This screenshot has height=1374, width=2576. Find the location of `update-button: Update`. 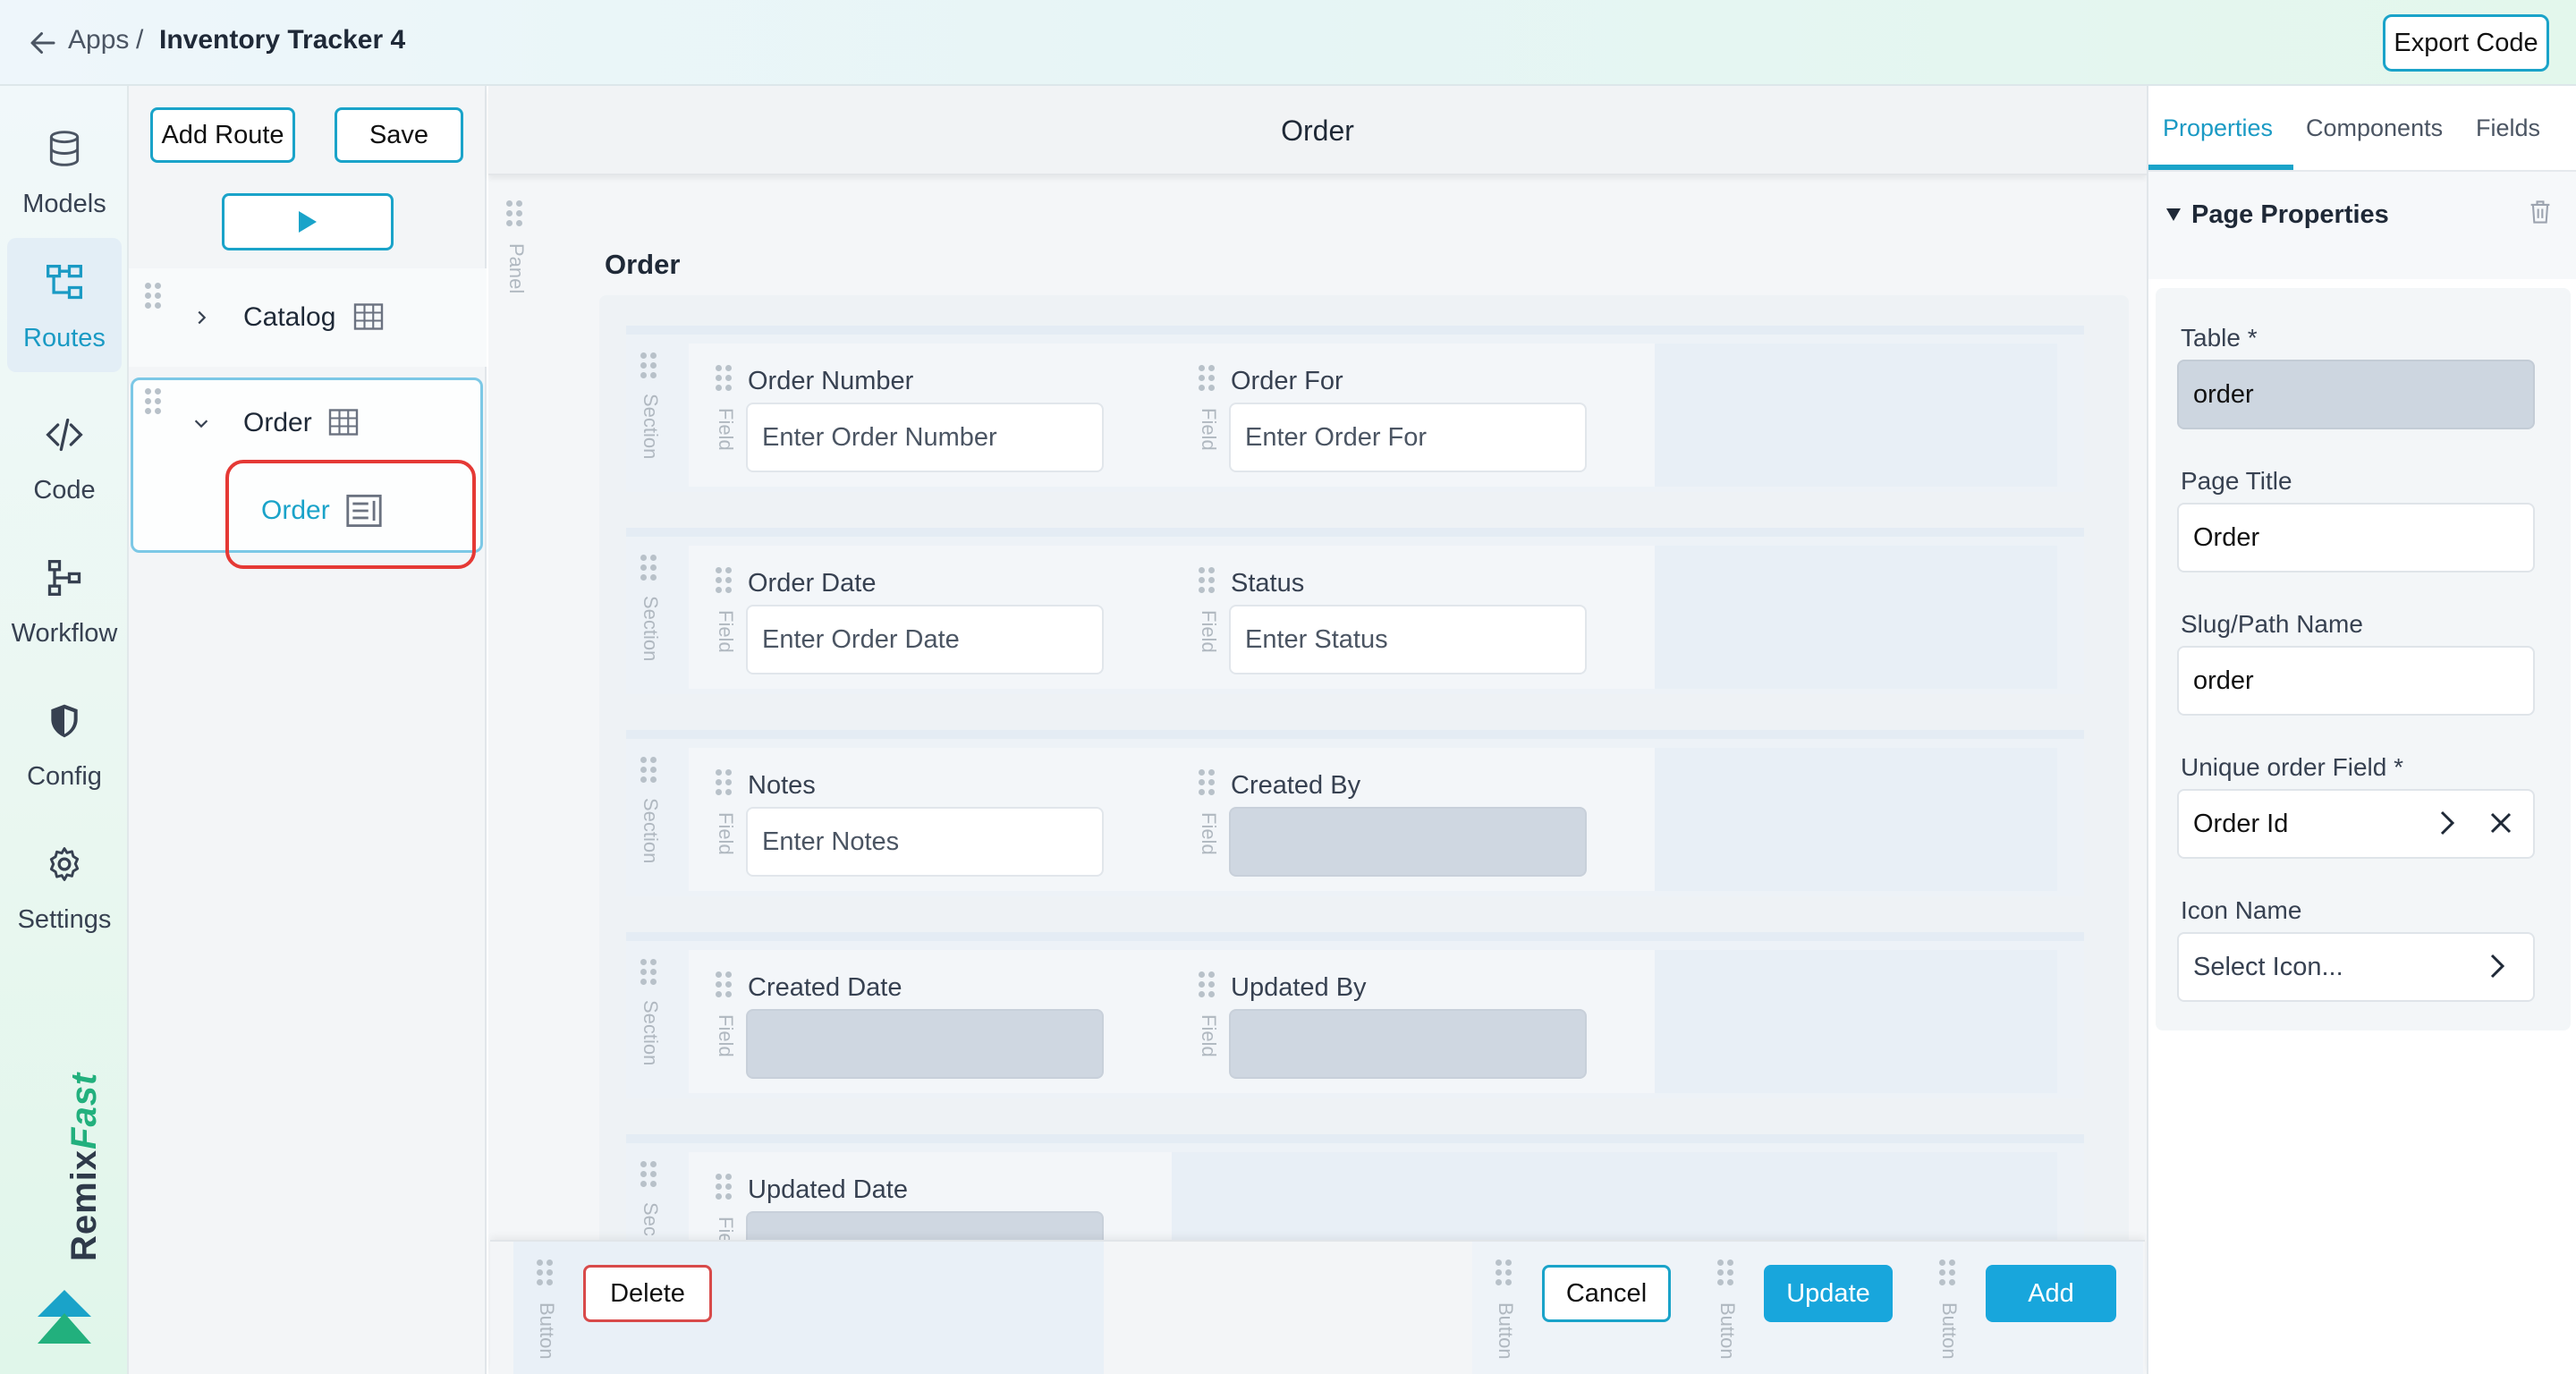

update-button: Update is located at coordinates (1828, 1293).